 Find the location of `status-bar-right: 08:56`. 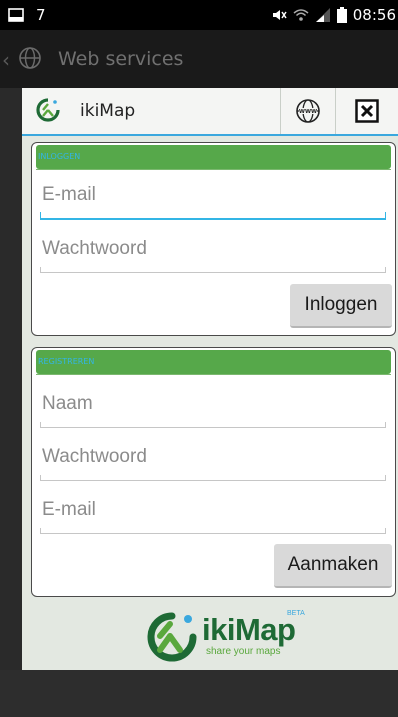

status-bar-right: 08:56 is located at coordinates (333, 15).